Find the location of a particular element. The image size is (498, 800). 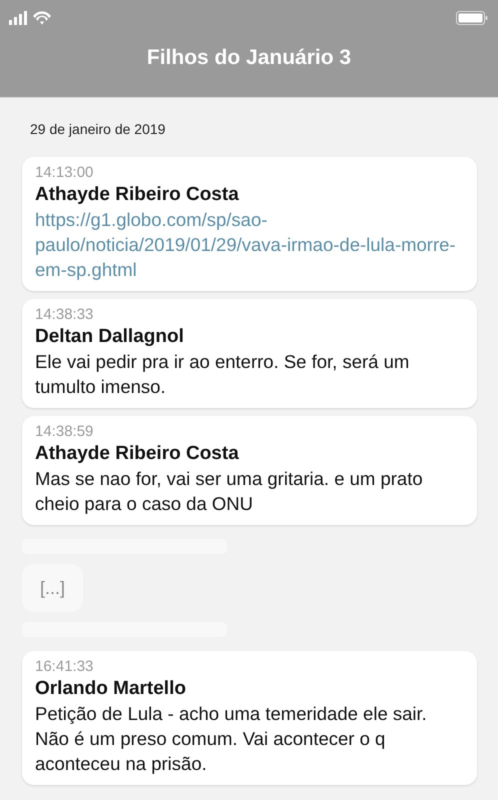

message-time: 16:41:33 is located at coordinates (64, 667).